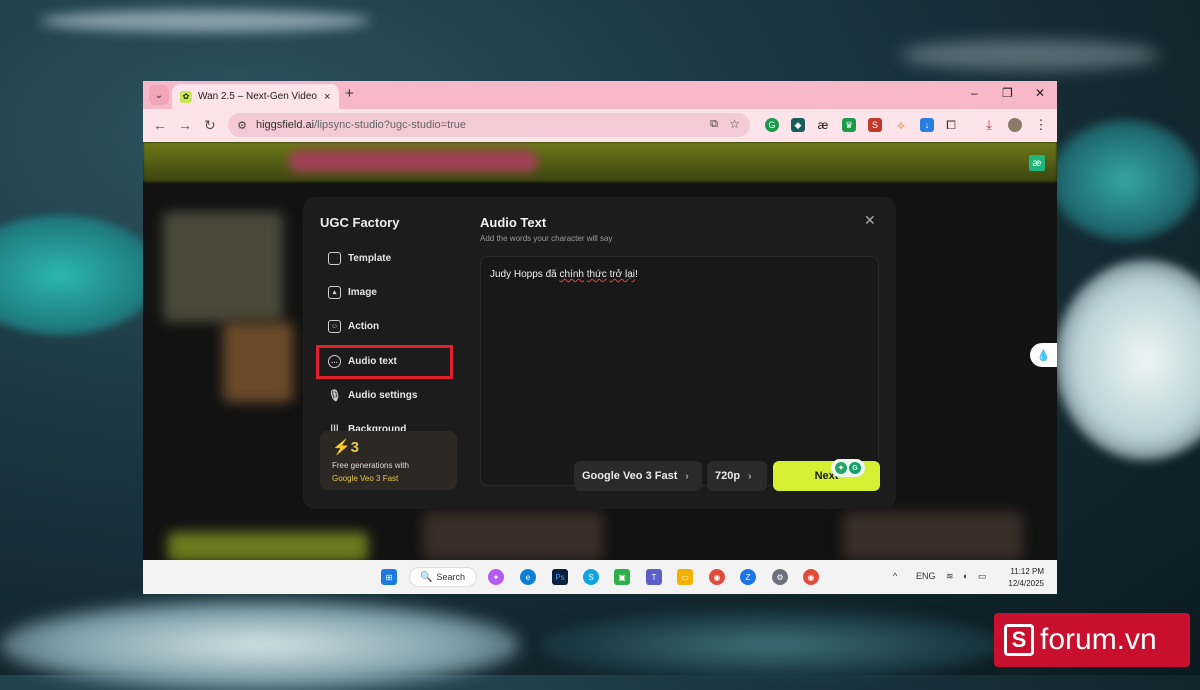 Image resolution: width=1200 pixels, height=690 pixels. I want to click on tray-chevron-up-icon: ^, so click(895, 576).